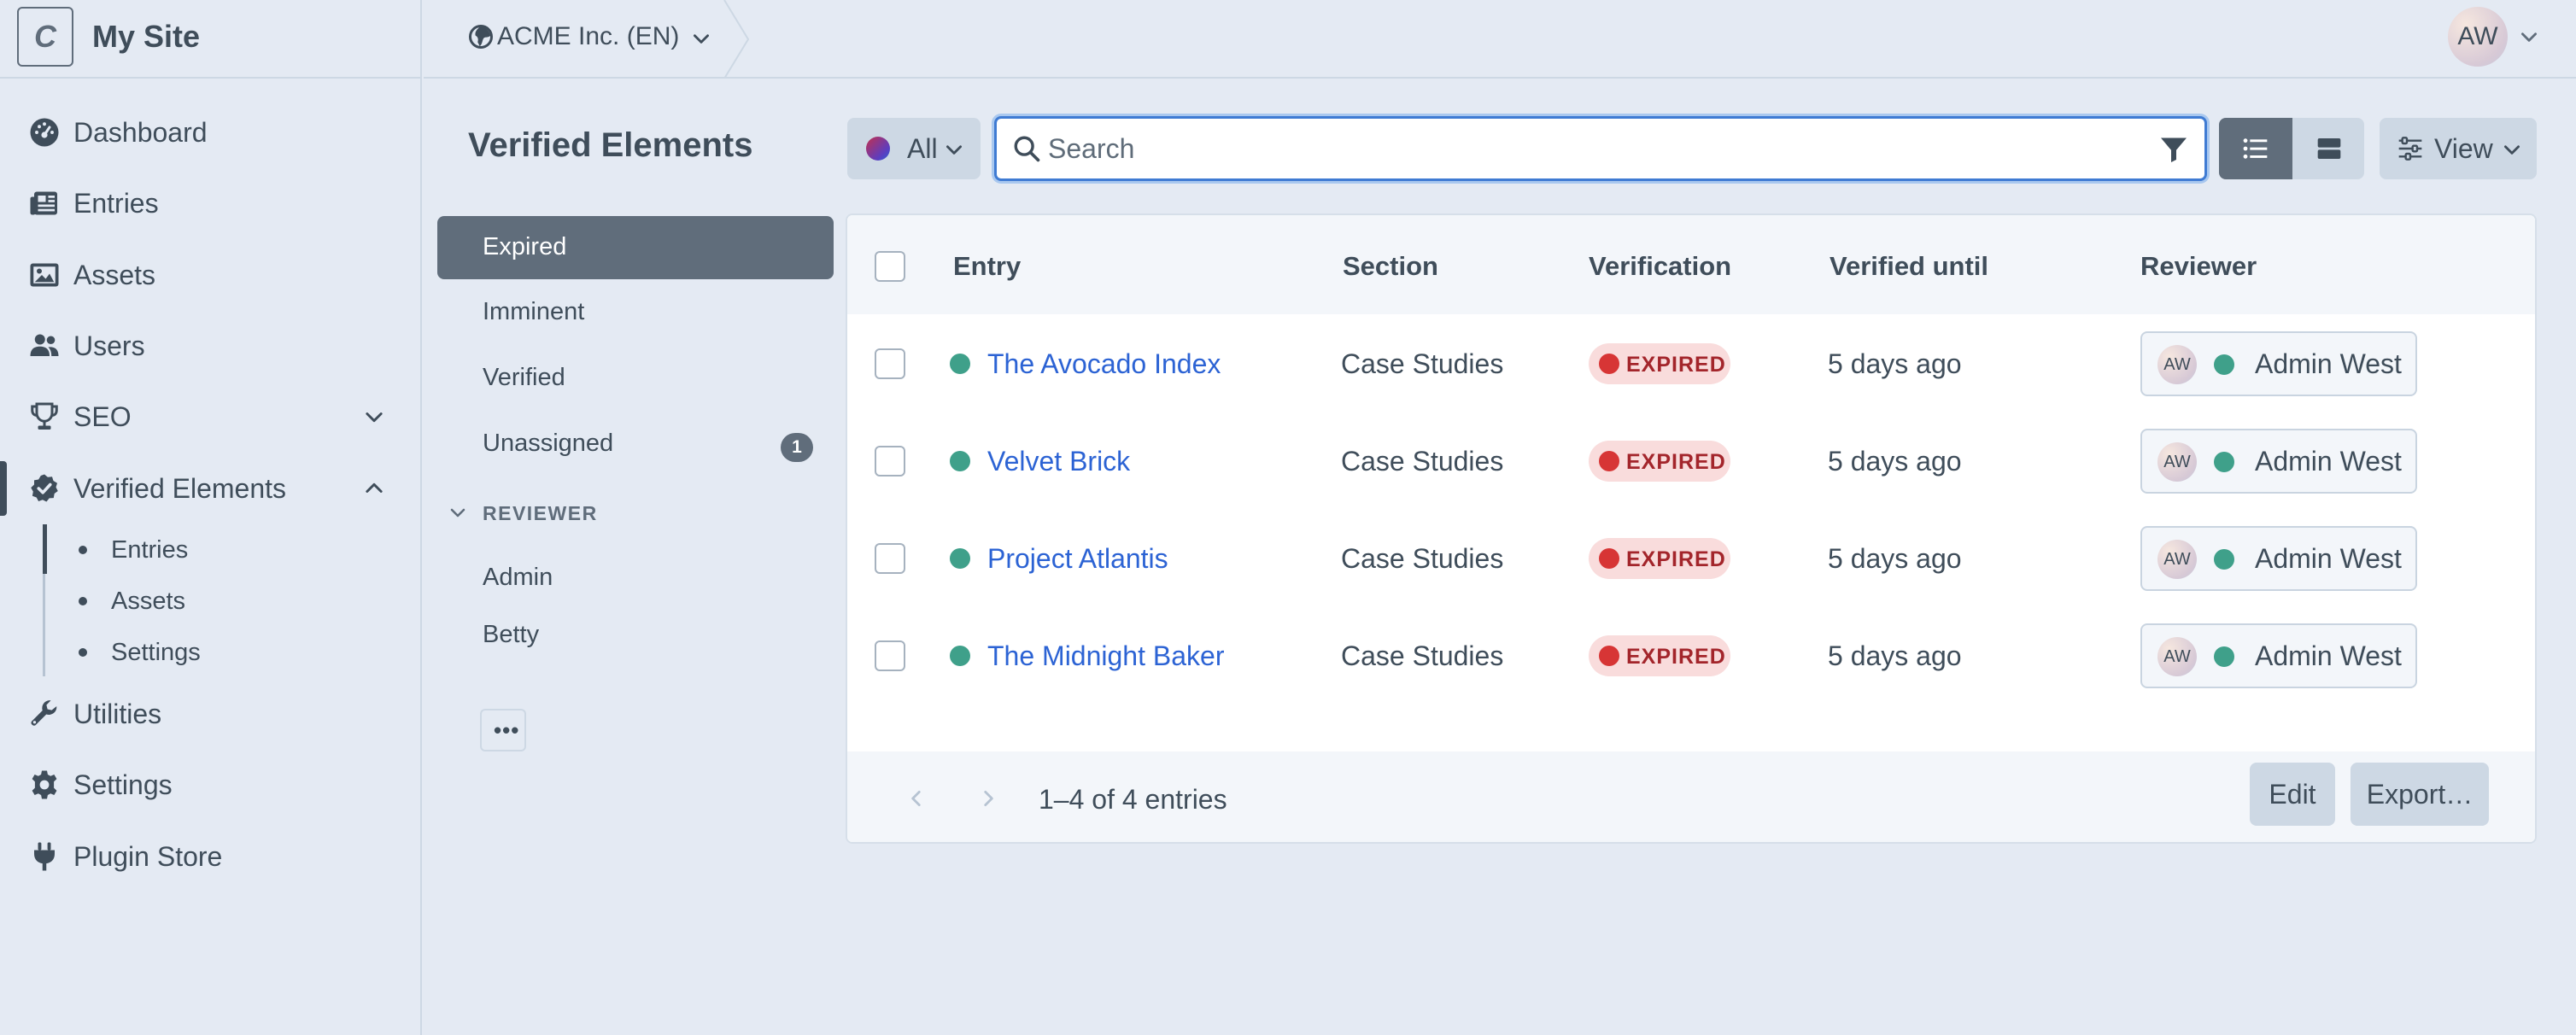  I want to click on nav-item-settings: Settings, so click(211, 785).